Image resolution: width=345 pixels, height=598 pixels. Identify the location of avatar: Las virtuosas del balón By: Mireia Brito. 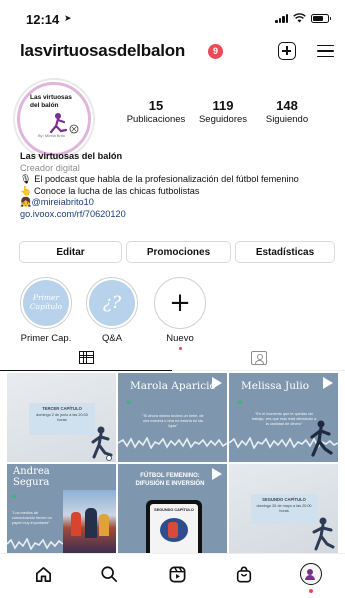
(54, 119).